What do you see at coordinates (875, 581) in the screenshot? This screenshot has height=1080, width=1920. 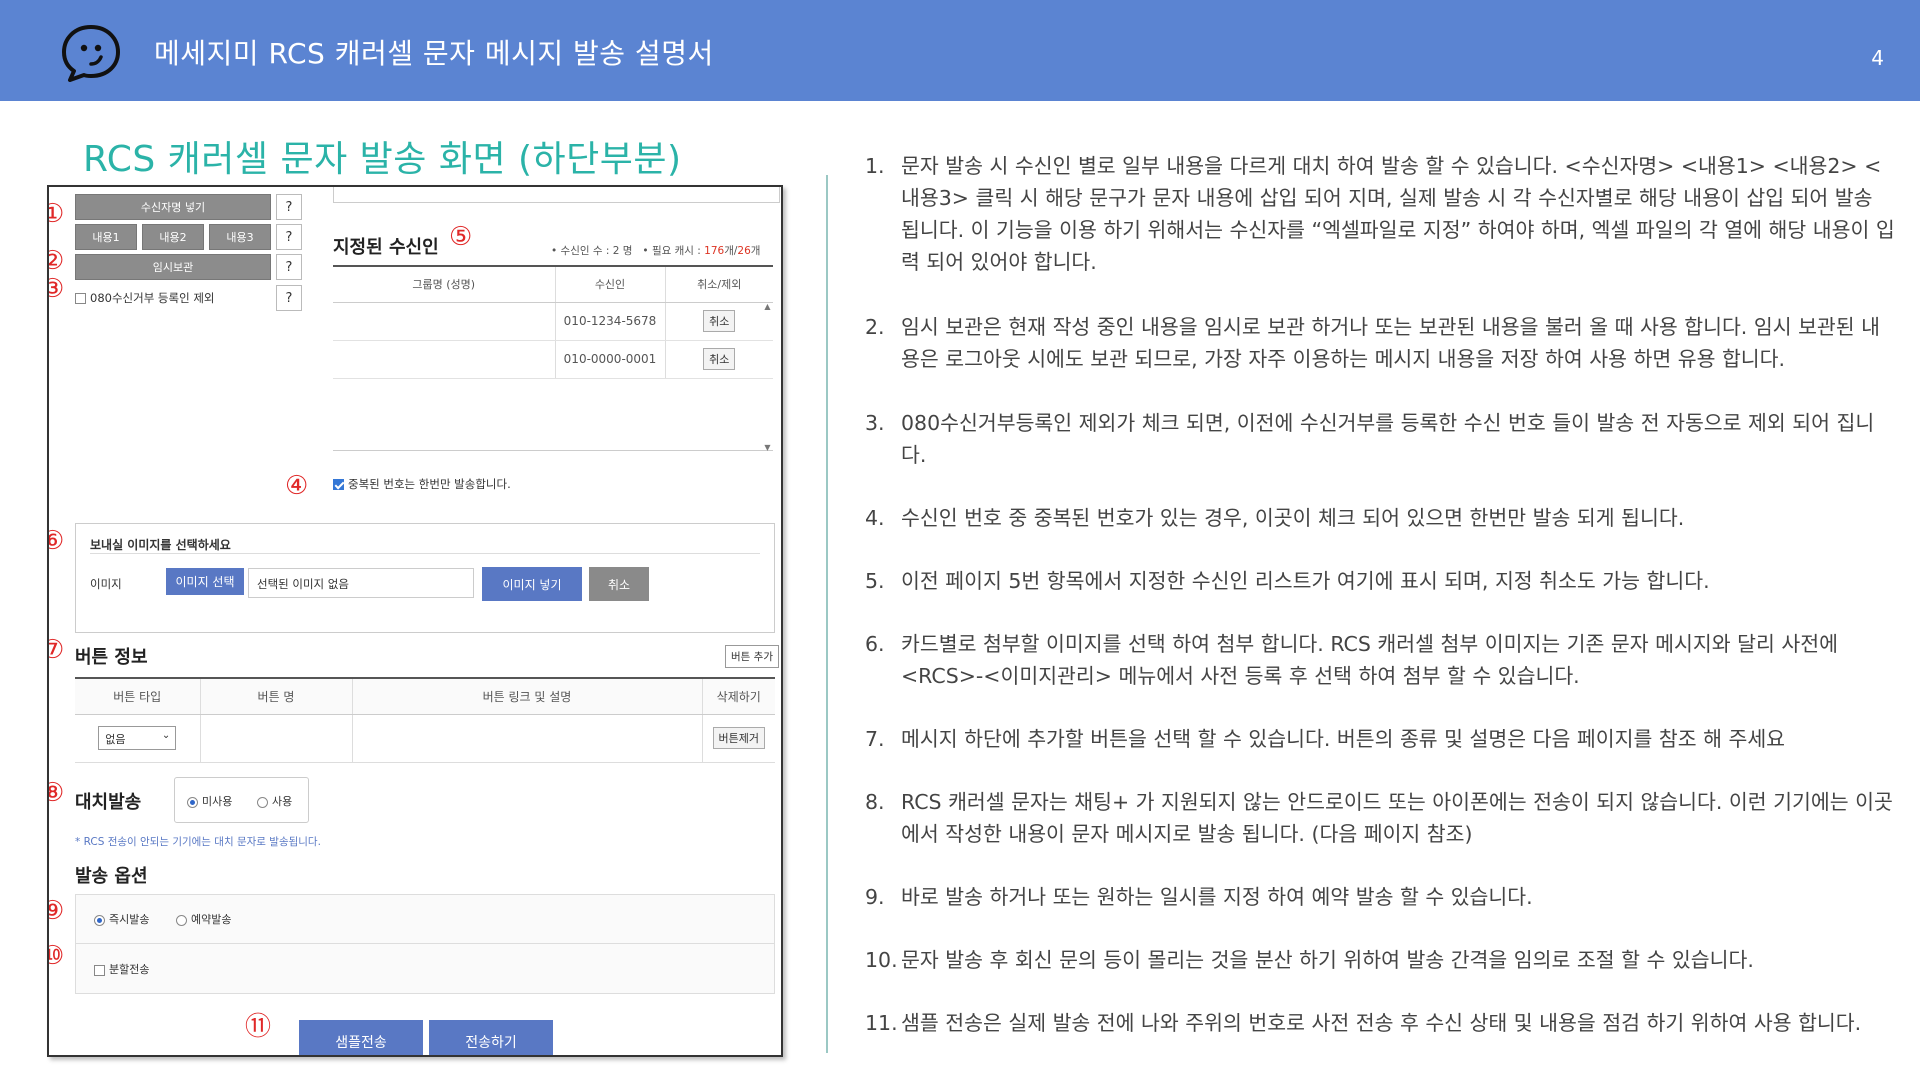 I see `item-number: 5.` at bounding box center [875, 581].